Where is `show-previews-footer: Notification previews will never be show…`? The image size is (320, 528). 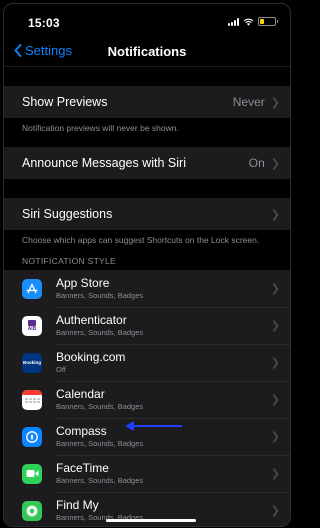 show-previews-footer: Notification previews will never be show… is located at coordinates (100, 128).